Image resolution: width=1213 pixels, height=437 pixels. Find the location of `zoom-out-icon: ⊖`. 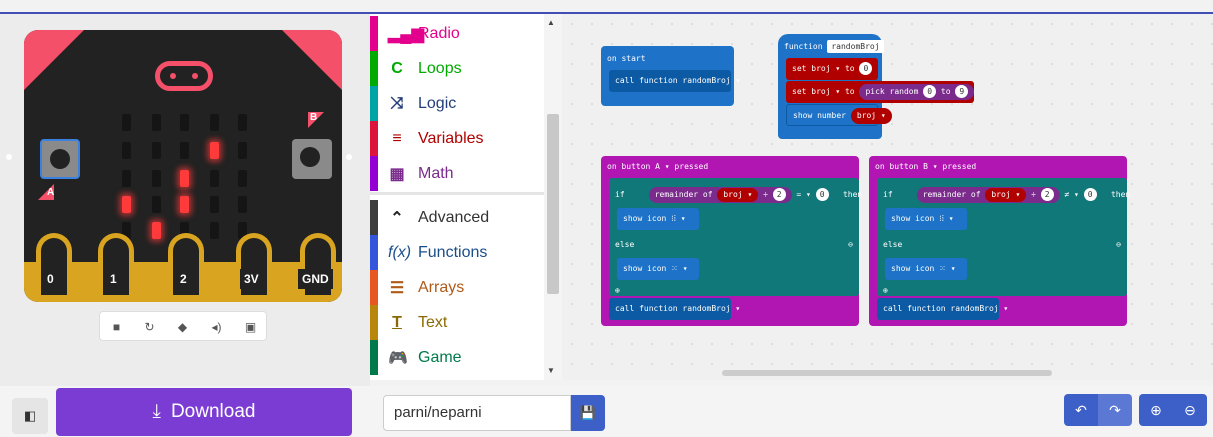

zoom-out-icon: ⊖ is located at coordinates (1190, 410).